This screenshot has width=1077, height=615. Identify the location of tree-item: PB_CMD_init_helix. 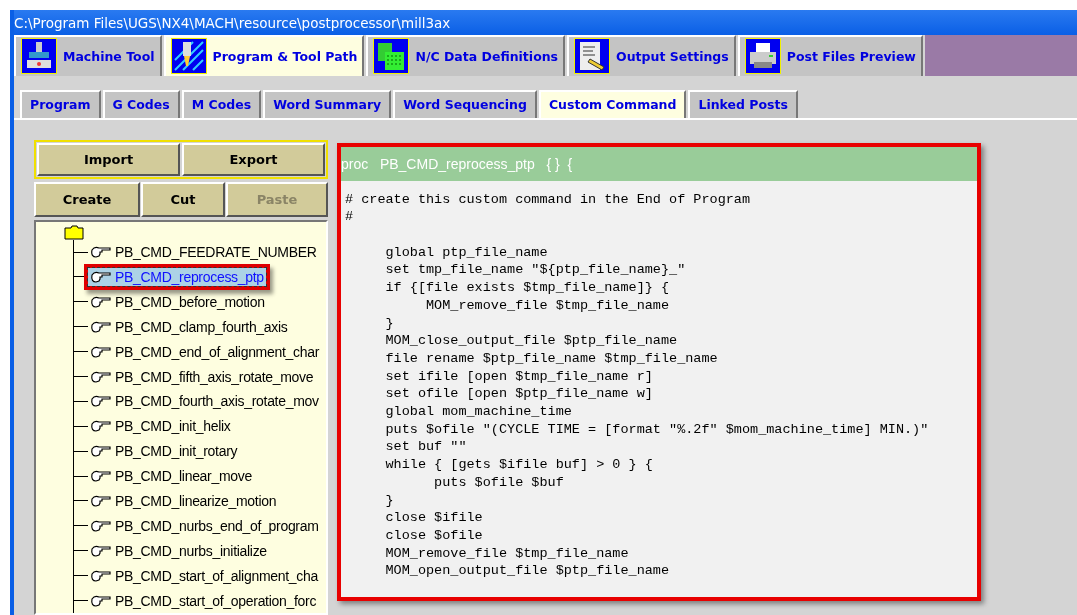
(160, 426).